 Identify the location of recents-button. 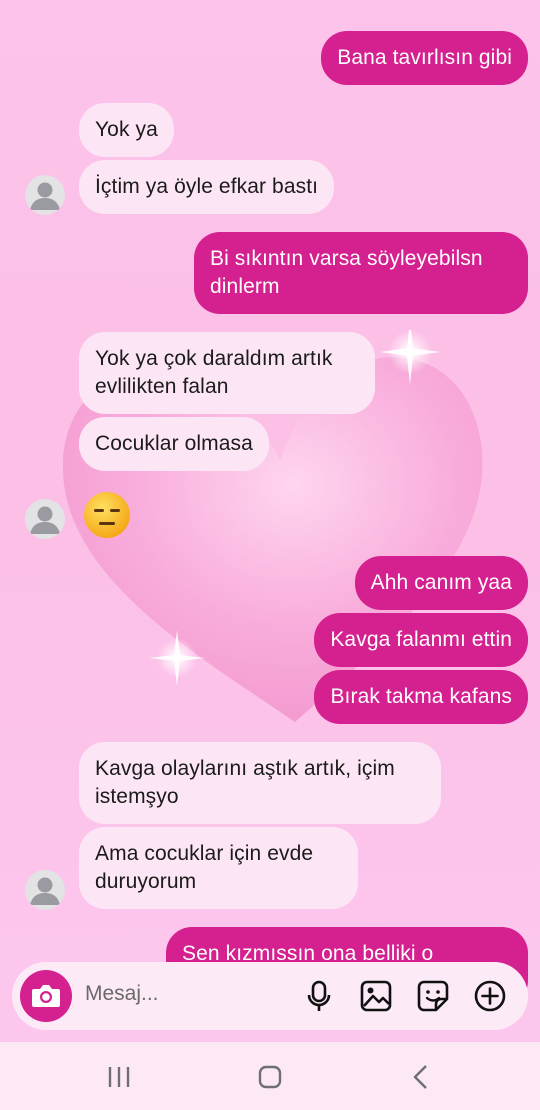
(119, 1077).